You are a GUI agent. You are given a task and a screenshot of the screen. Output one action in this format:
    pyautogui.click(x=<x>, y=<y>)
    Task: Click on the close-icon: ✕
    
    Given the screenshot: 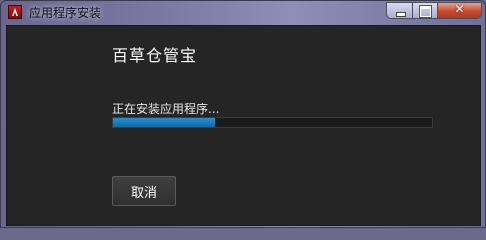 What is the action you would take?
    pyautogui.click(x=459, y=9)
    